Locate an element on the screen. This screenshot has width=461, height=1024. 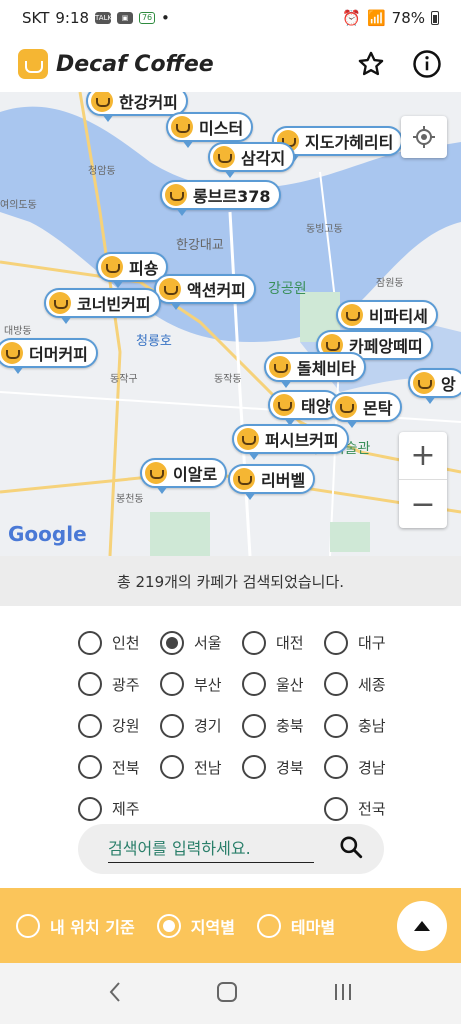
cafe-pin: 한강커피 is located at coordinates (137, 107).